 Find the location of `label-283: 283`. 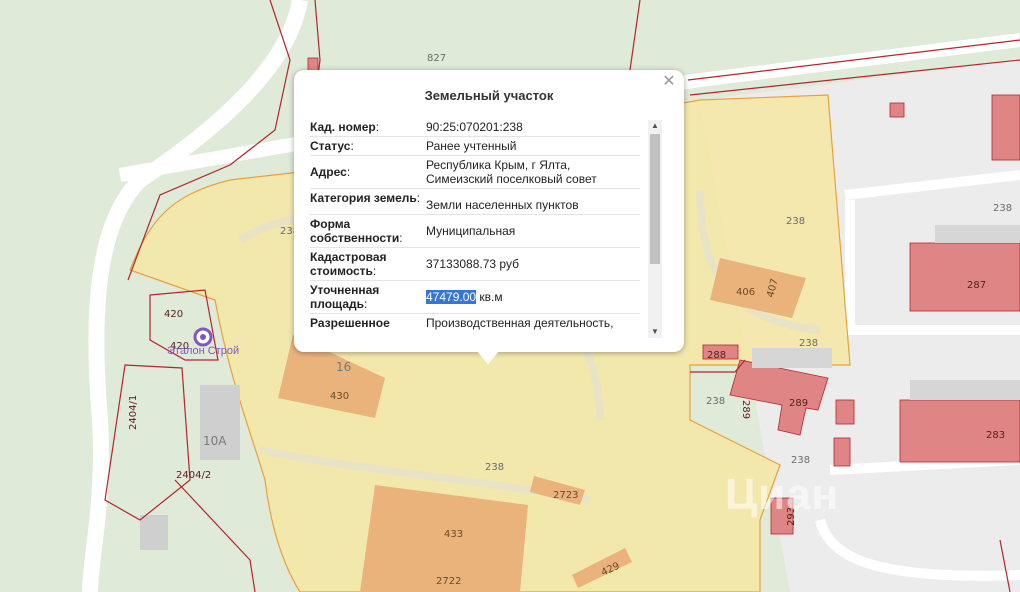

label-283: 283 is located at coordinates (995, 435).